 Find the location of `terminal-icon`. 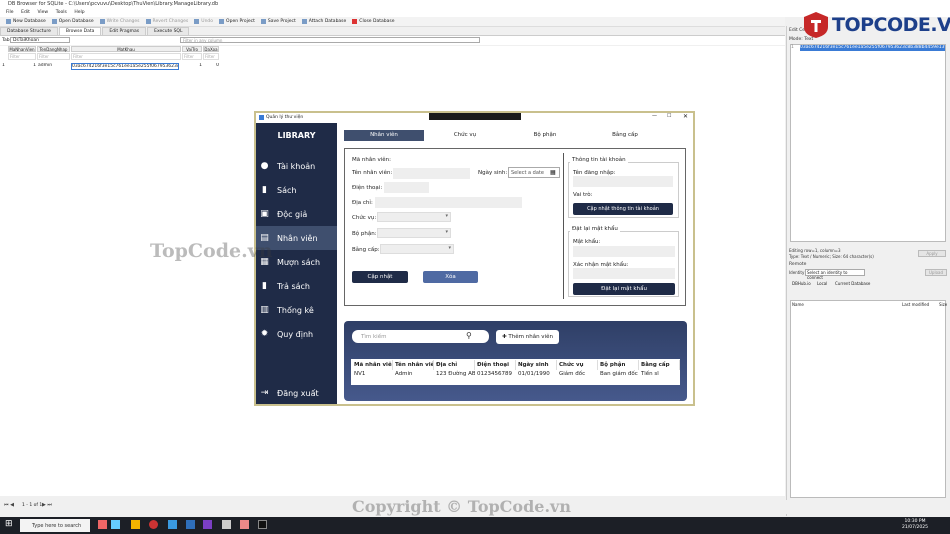

terminal-icon is located at coordinates (262, 524).